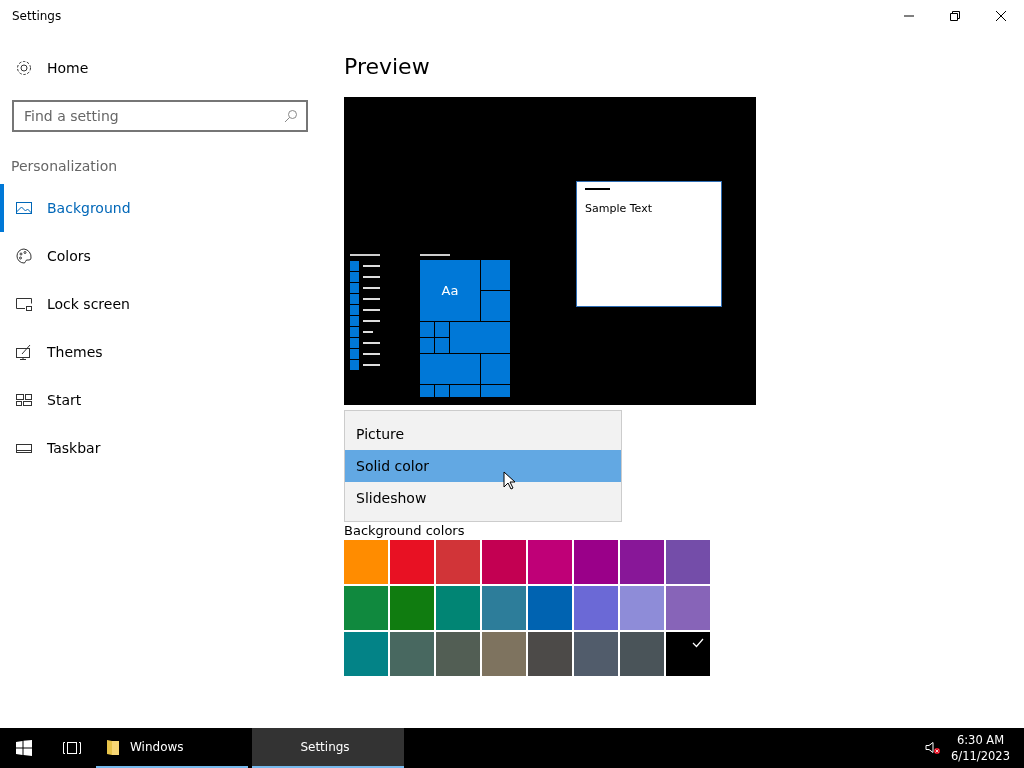  Describe the element at coordinates (405, 530) in the screenshot. I see `section-label: Background colors` at that location.